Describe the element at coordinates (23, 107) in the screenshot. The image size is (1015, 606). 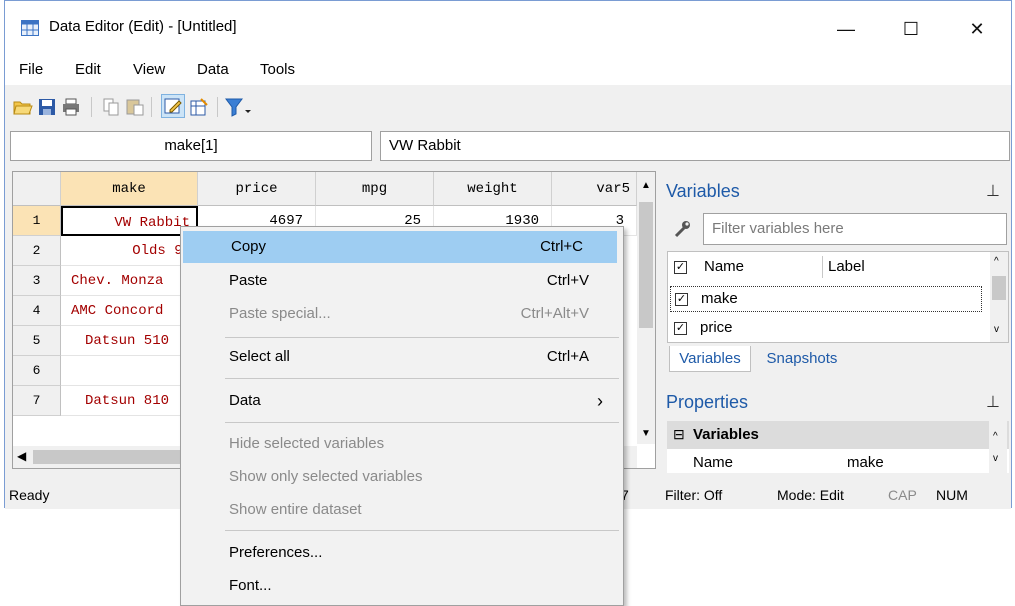
I see `open-folder-icon` at that location.